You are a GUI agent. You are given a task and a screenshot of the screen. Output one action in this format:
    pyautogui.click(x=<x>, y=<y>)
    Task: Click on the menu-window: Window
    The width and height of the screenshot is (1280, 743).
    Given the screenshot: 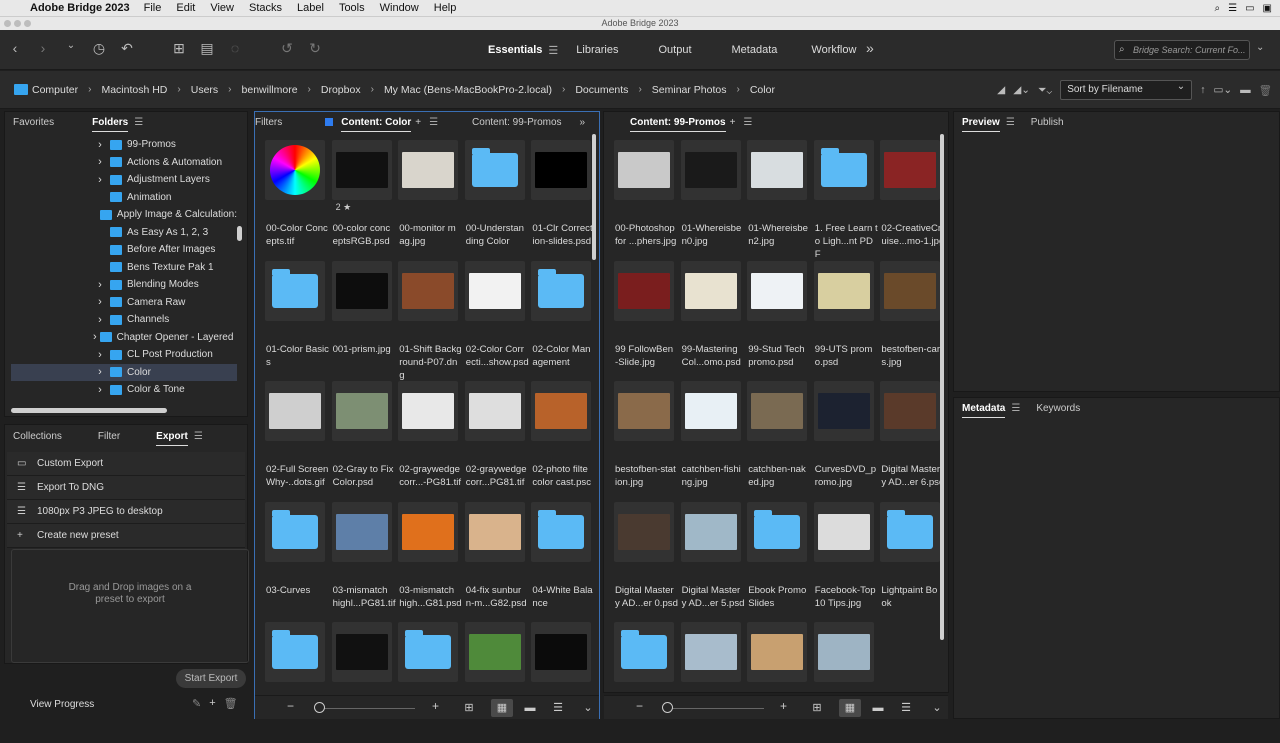 What is the action you would take?
    pyautogui.click(x=399, y=8)
    